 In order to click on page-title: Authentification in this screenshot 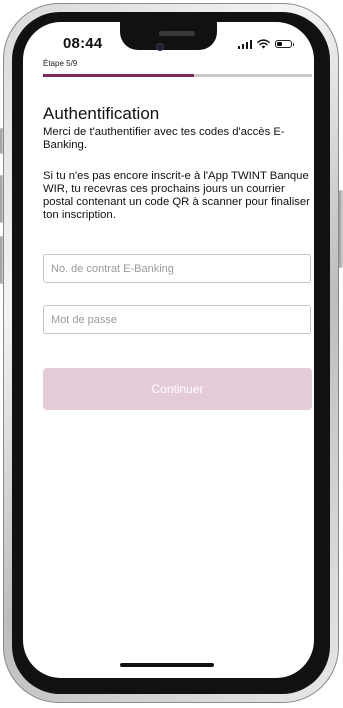, I will do `click(101, 113)`.